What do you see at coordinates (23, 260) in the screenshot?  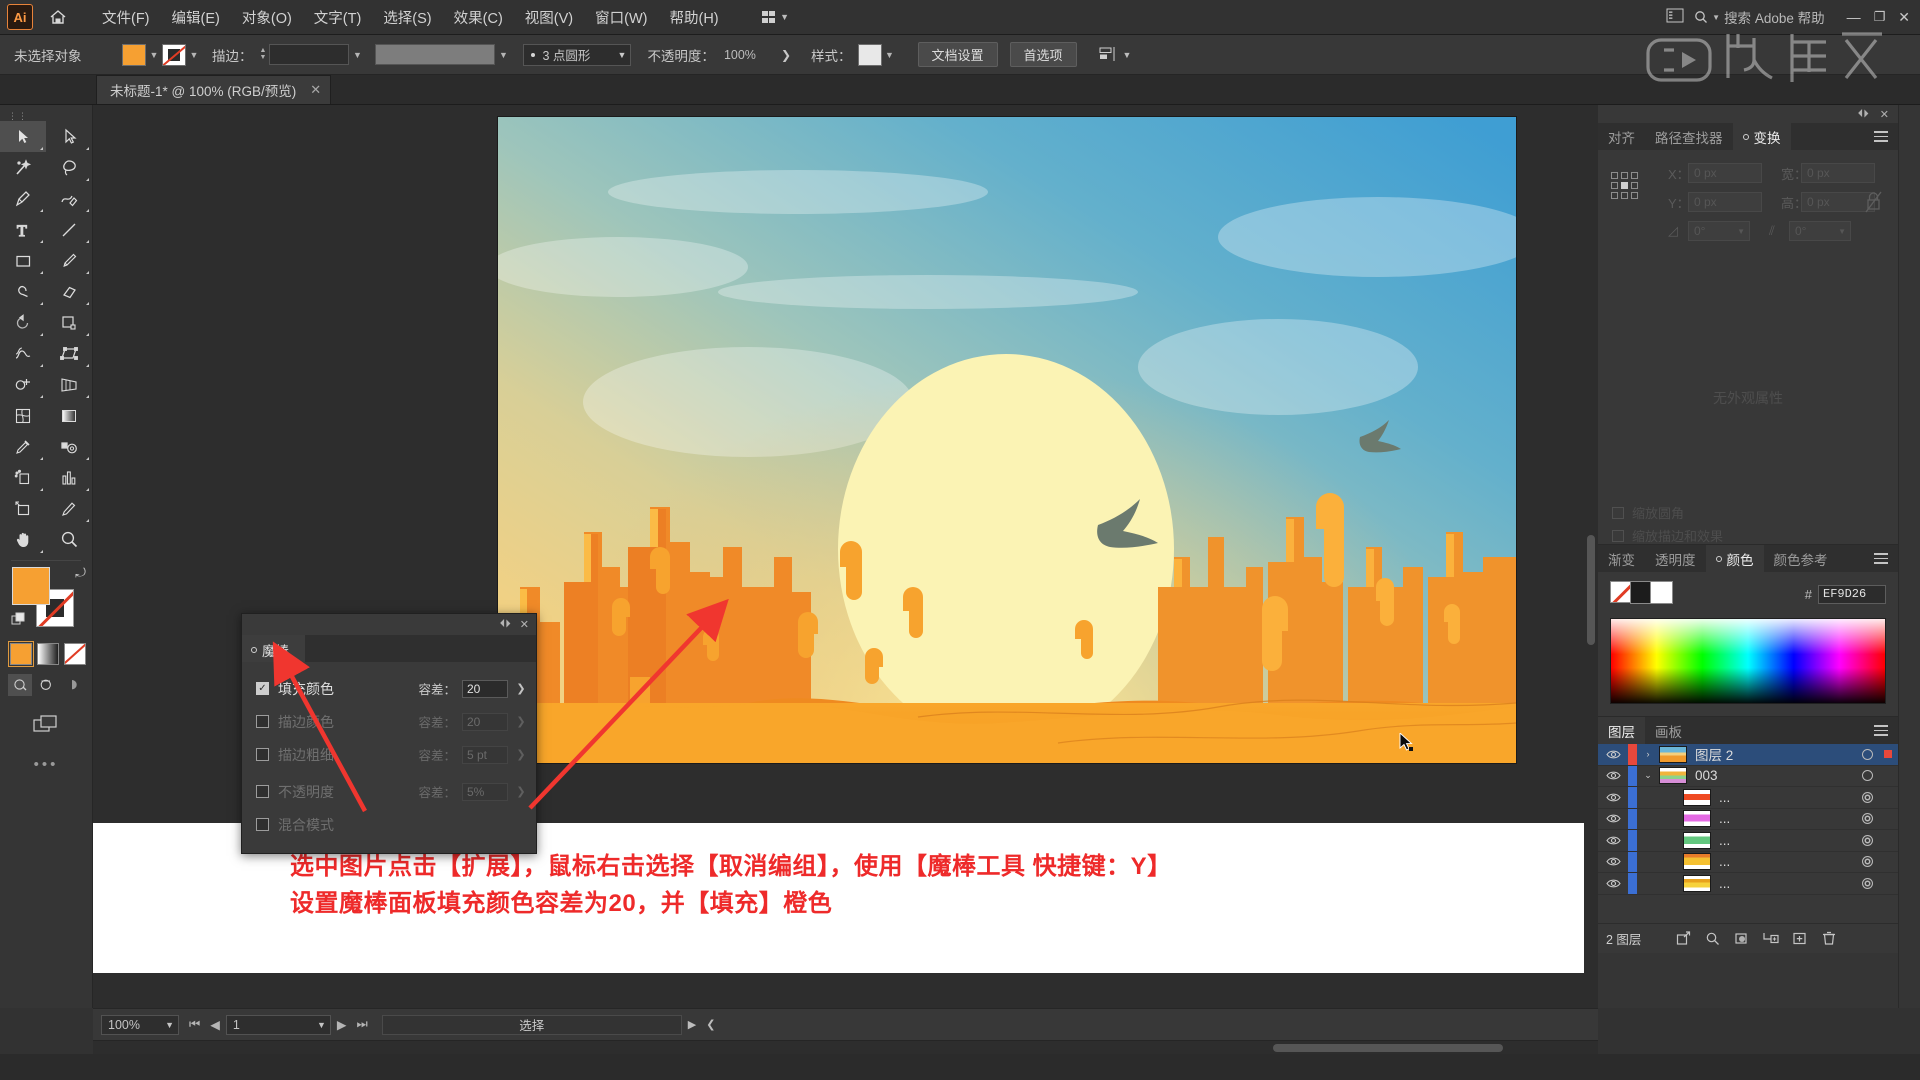 I see `rectangle-tool` at bounding box center [23, 260].